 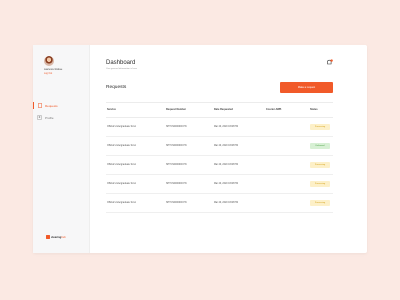 What do you see at coordinates (48, 74) in the screenshot?
I see `logout-link: Log Out` at bounding box center [48, 74].